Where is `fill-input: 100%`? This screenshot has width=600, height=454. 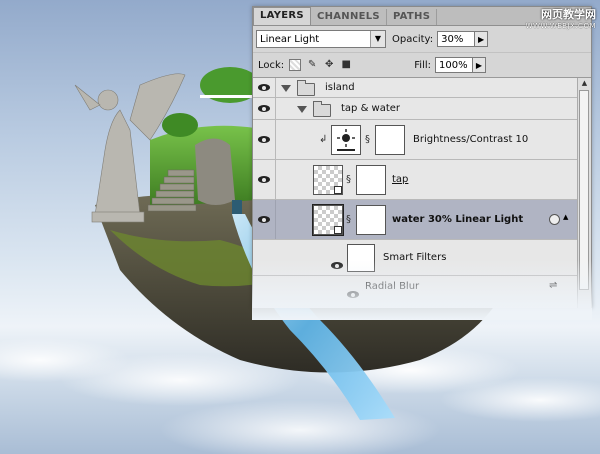 fill-input: 100% is located at coordinates (454, 65).